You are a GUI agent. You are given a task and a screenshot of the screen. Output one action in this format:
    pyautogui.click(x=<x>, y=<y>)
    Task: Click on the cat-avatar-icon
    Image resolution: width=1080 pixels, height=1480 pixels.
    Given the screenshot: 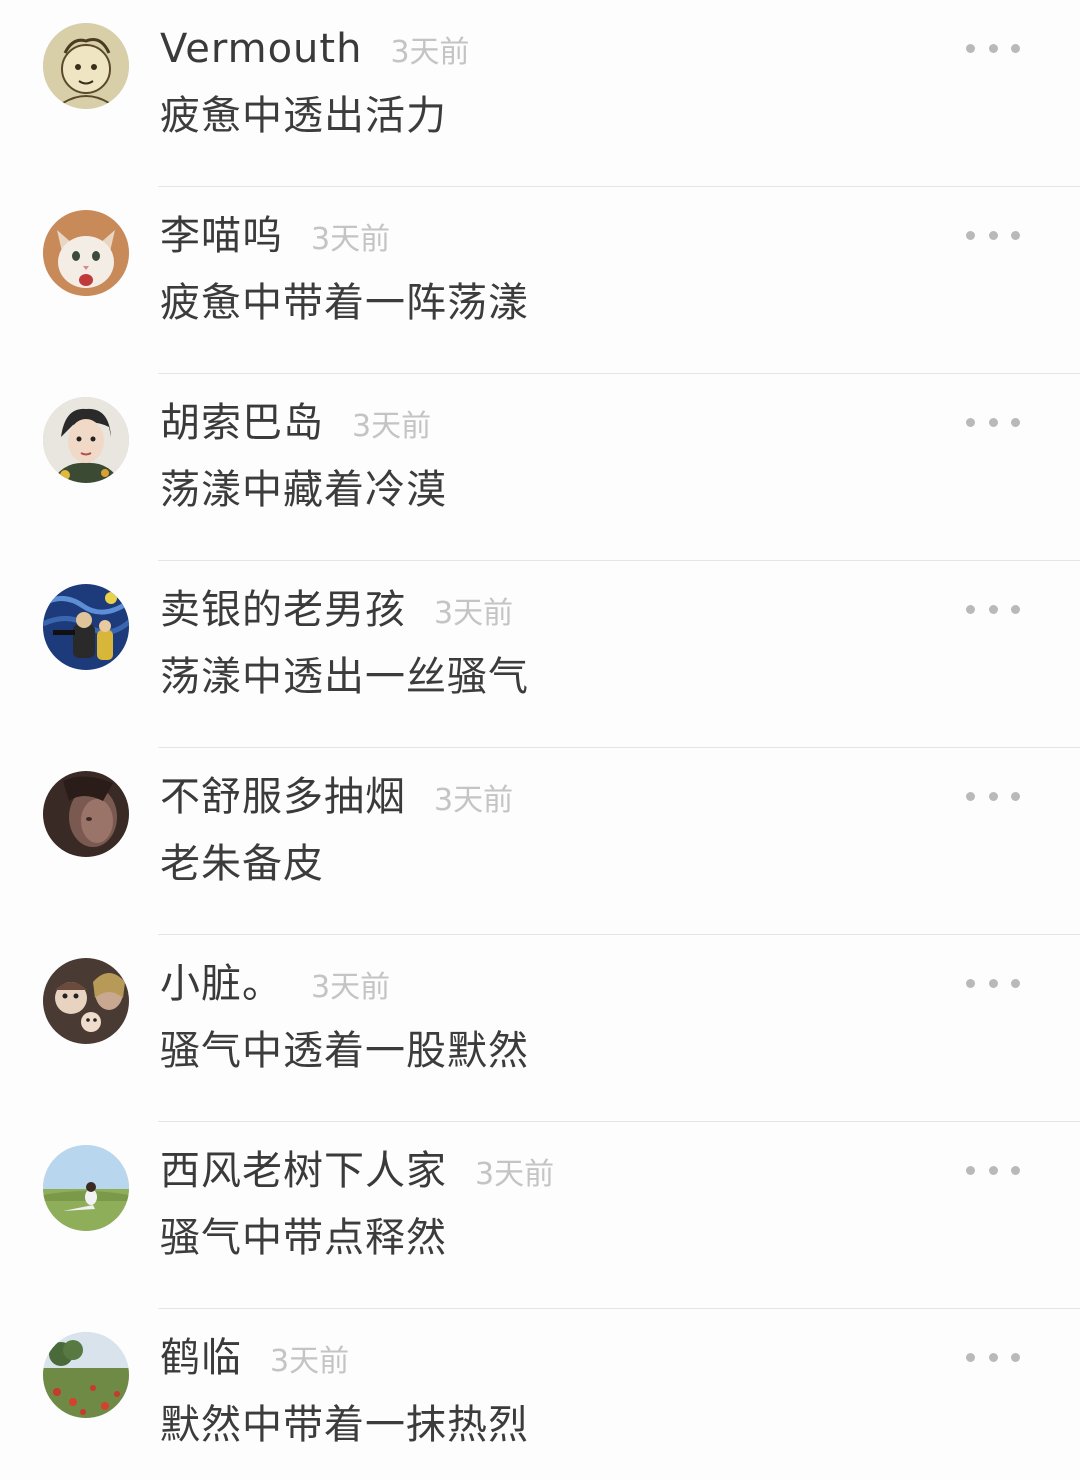 What is the action you would take?
    pyautogui.click(x=86, y=253)
    